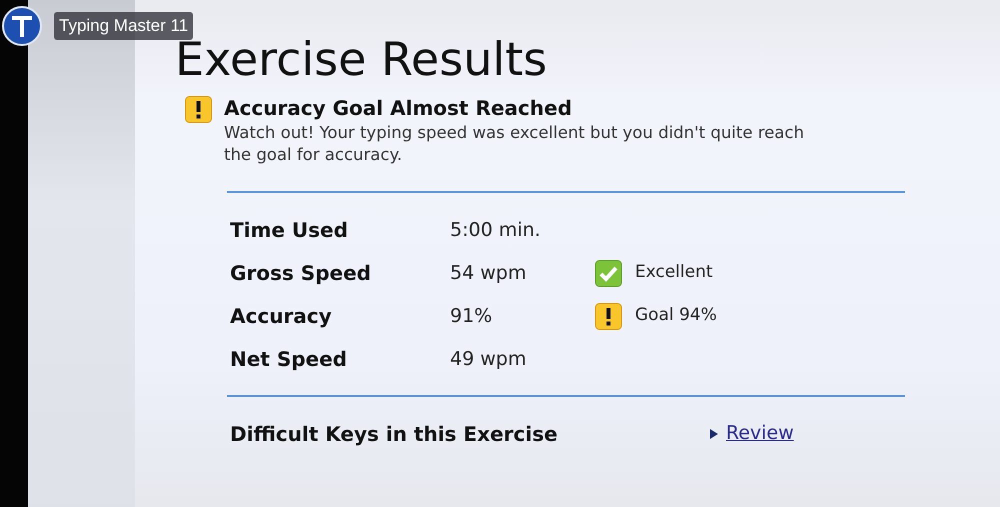 The image size is (1000, 507). I want to click on stat-value: 5:00 min., so click(496, 230).